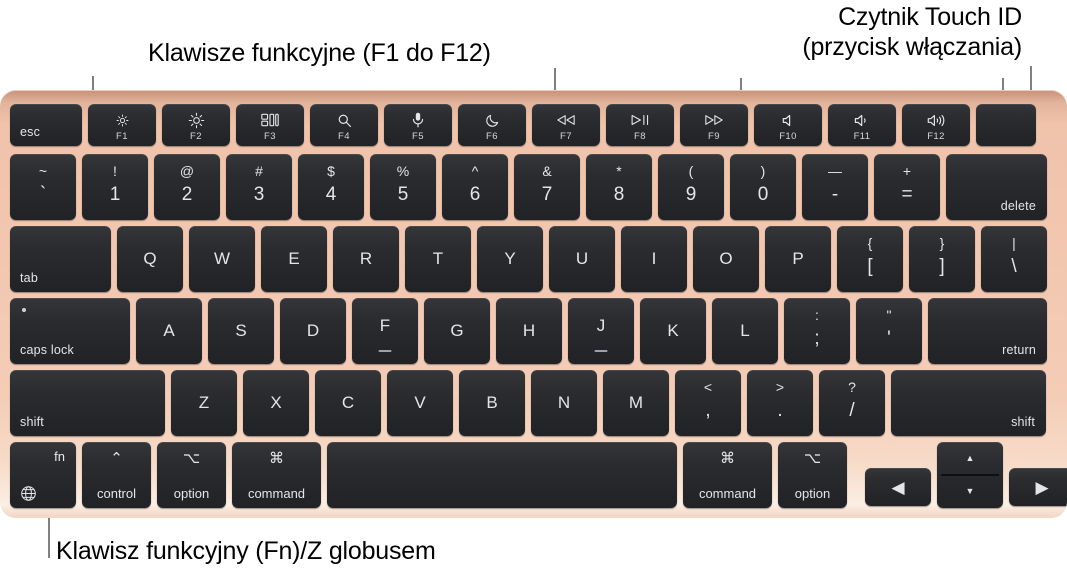 This screenshot has height=577, width=1067. What do you see at coordinates (788, 125) in the screenshot?
I see `key-f10-mute: F10` at bounding box center [788, 125].